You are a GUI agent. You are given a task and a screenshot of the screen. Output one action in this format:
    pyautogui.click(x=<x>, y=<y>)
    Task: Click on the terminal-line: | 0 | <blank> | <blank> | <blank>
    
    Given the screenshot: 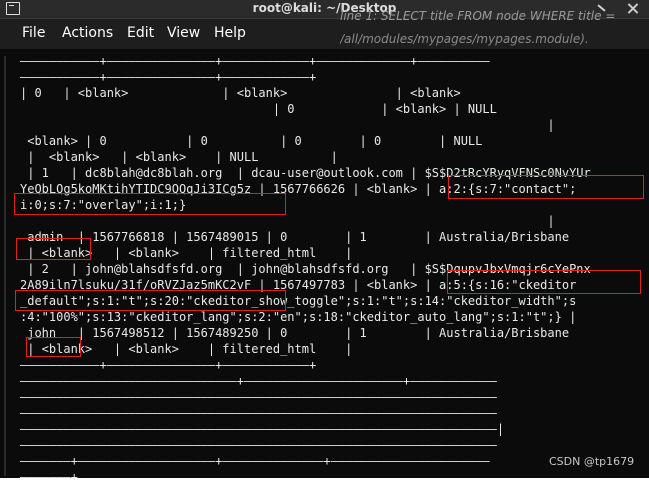 What is the action you would take?
    pyautogui.click(x=240, y=93)
    